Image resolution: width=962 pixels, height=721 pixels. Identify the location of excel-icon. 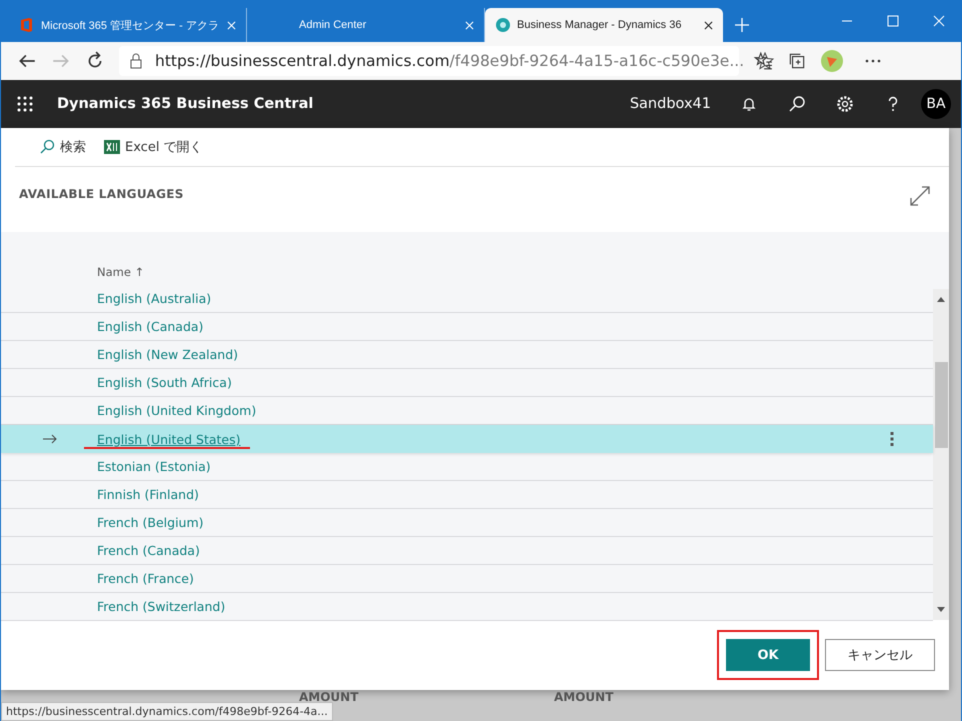
(112, 147).